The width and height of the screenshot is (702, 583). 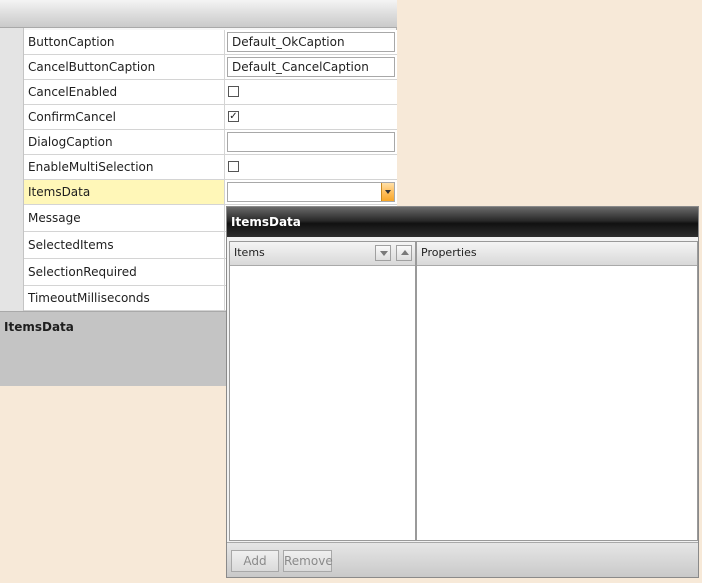 I want to click on triangle-up-icon, so click(x=405, y=252).